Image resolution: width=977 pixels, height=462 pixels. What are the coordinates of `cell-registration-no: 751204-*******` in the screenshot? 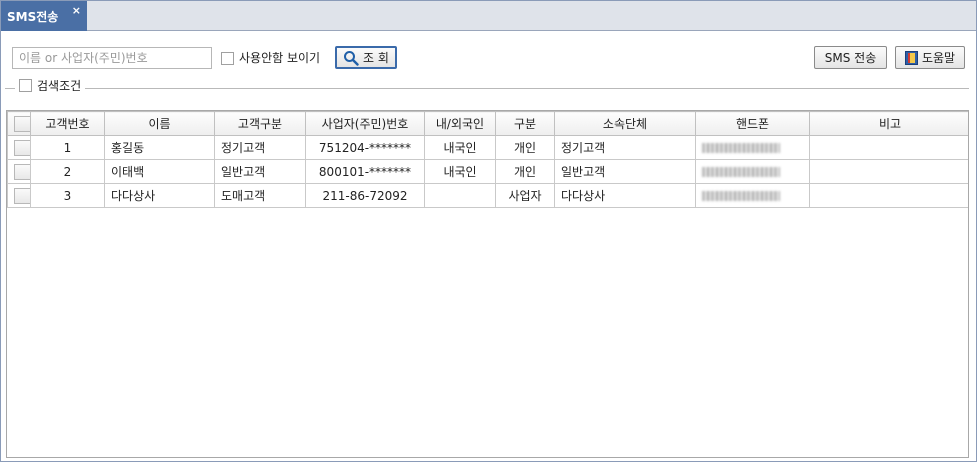 It's located at (365, 147).